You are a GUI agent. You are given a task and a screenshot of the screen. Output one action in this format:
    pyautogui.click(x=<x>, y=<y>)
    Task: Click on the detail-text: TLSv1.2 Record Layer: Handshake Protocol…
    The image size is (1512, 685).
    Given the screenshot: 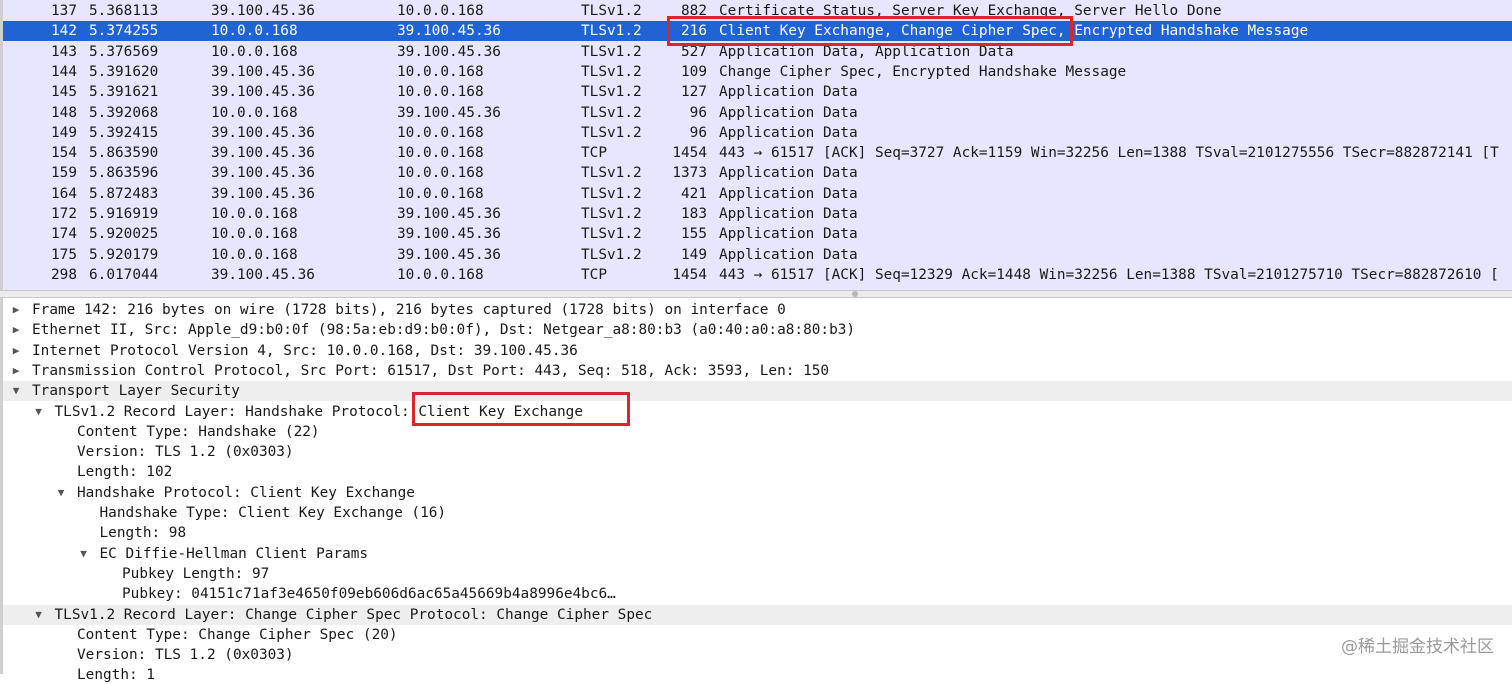 What is the action you would take?
    pyautogui.click(x=319, y=411)
    